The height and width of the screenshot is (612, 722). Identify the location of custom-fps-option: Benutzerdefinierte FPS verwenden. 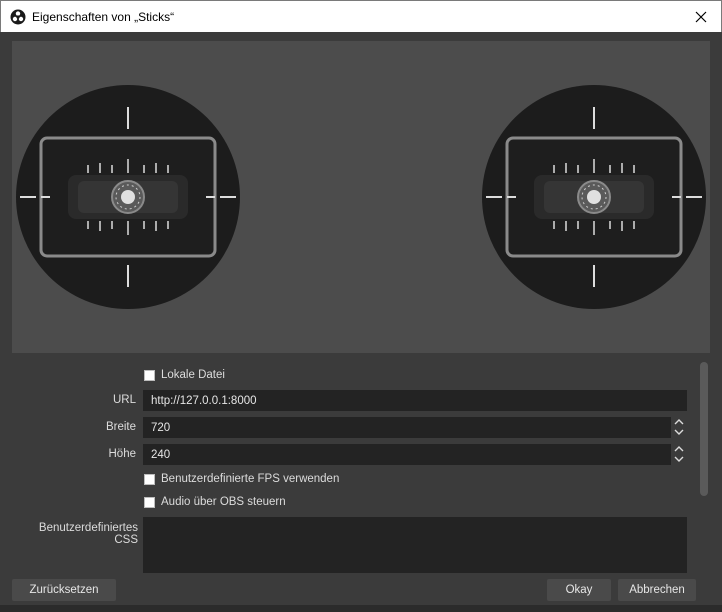
(241, 479).